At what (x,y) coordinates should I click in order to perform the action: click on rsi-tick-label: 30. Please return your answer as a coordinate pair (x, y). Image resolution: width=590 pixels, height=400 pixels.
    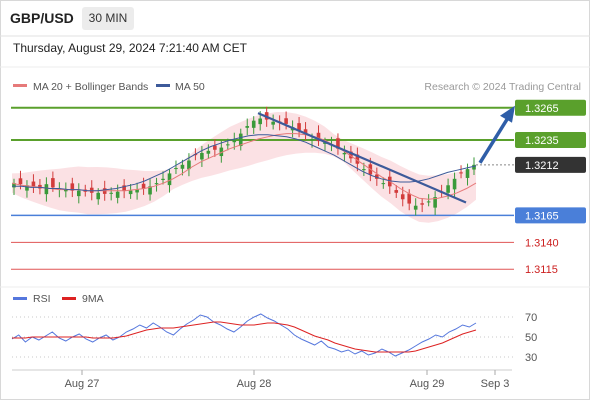
    Looking at the image, I should click on (531, 358).